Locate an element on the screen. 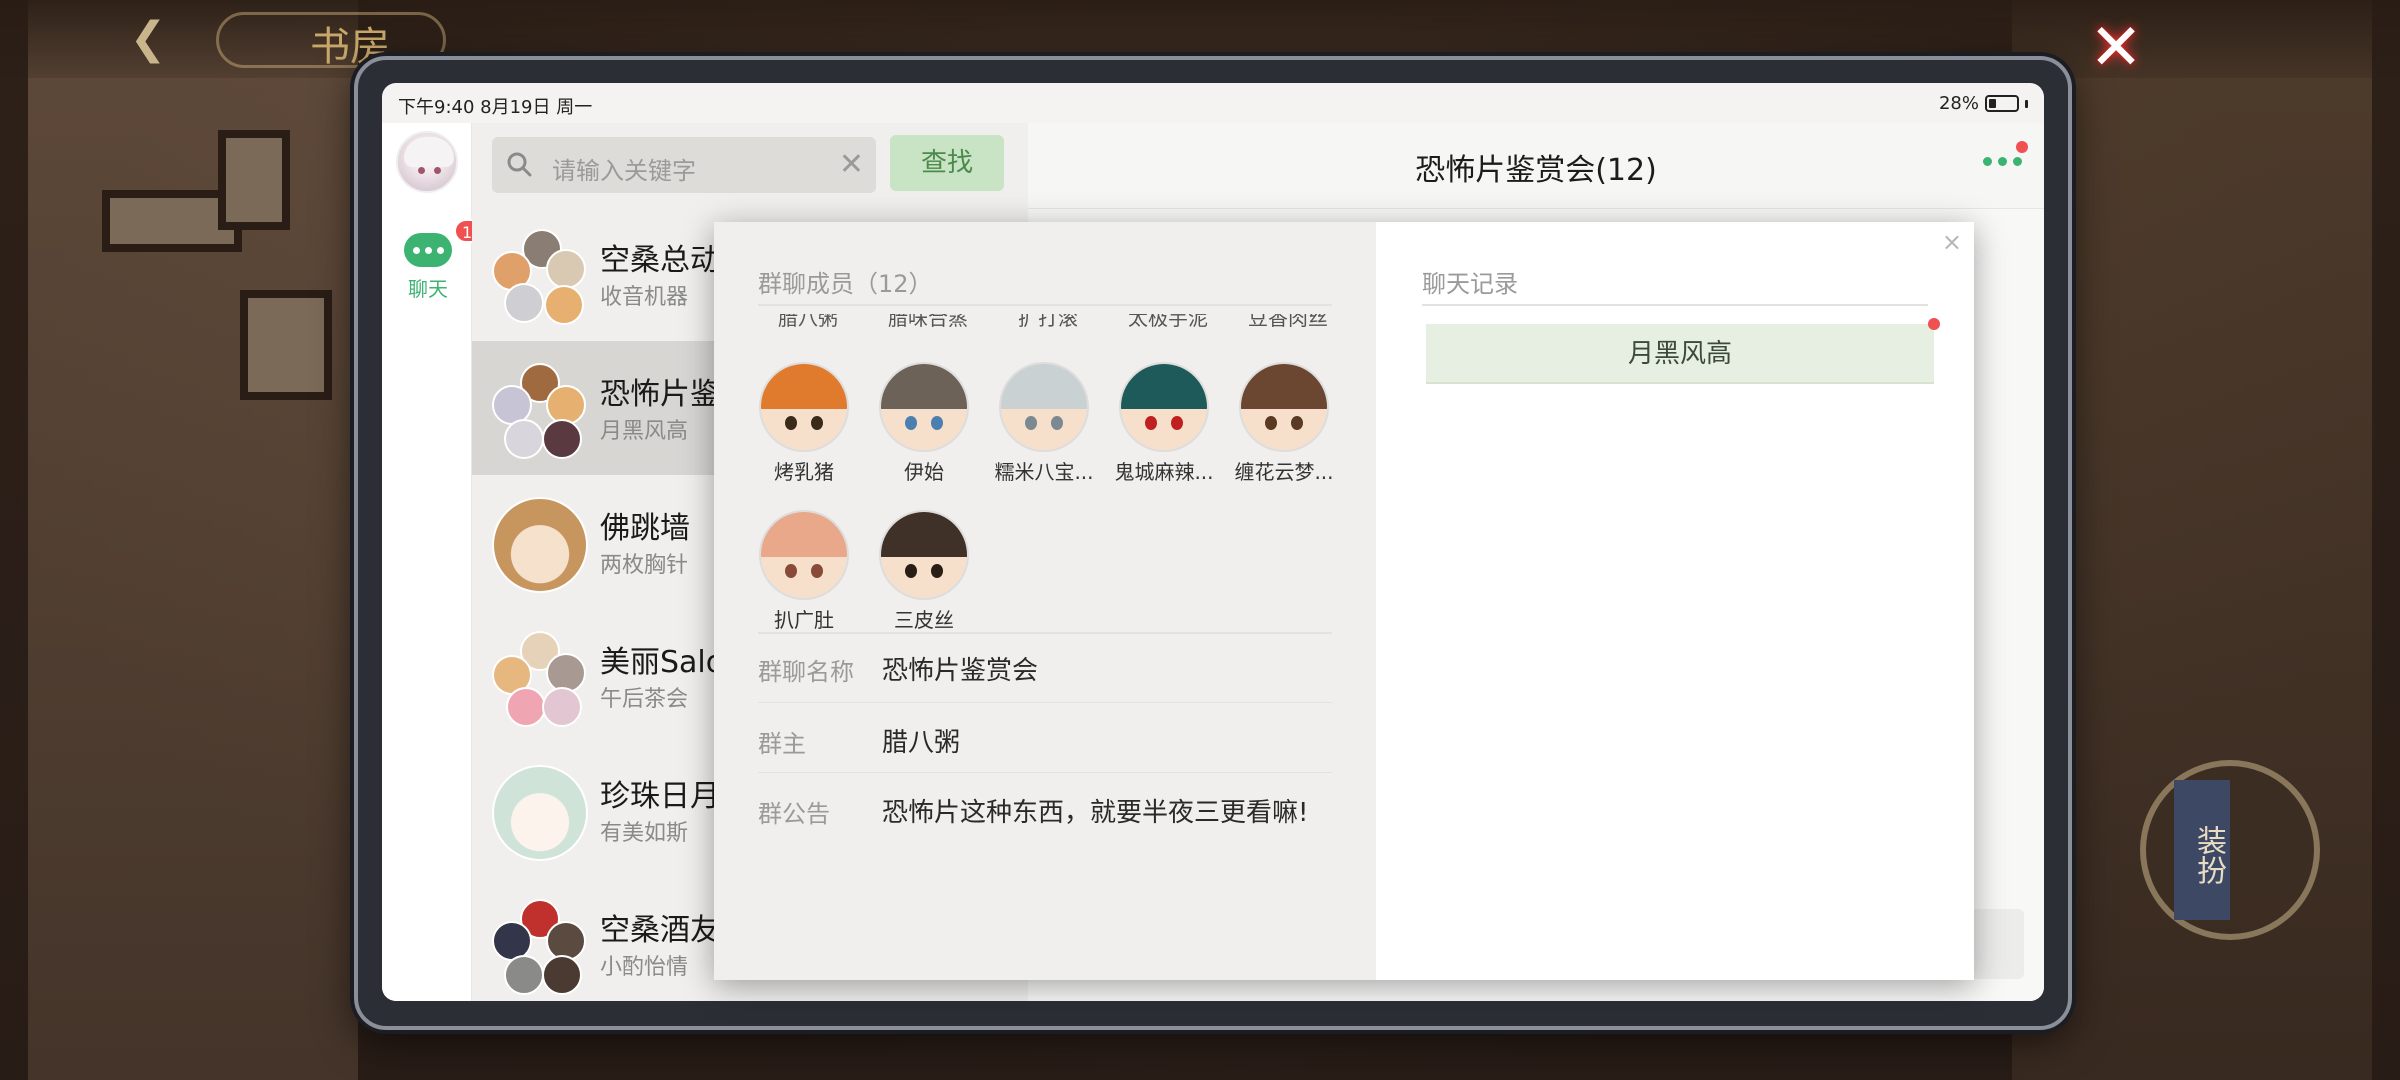 Image resolution: width=2400 pixels, height=1080 pixels. member-item: 扒广肚 is located at coordinates (804, 571).